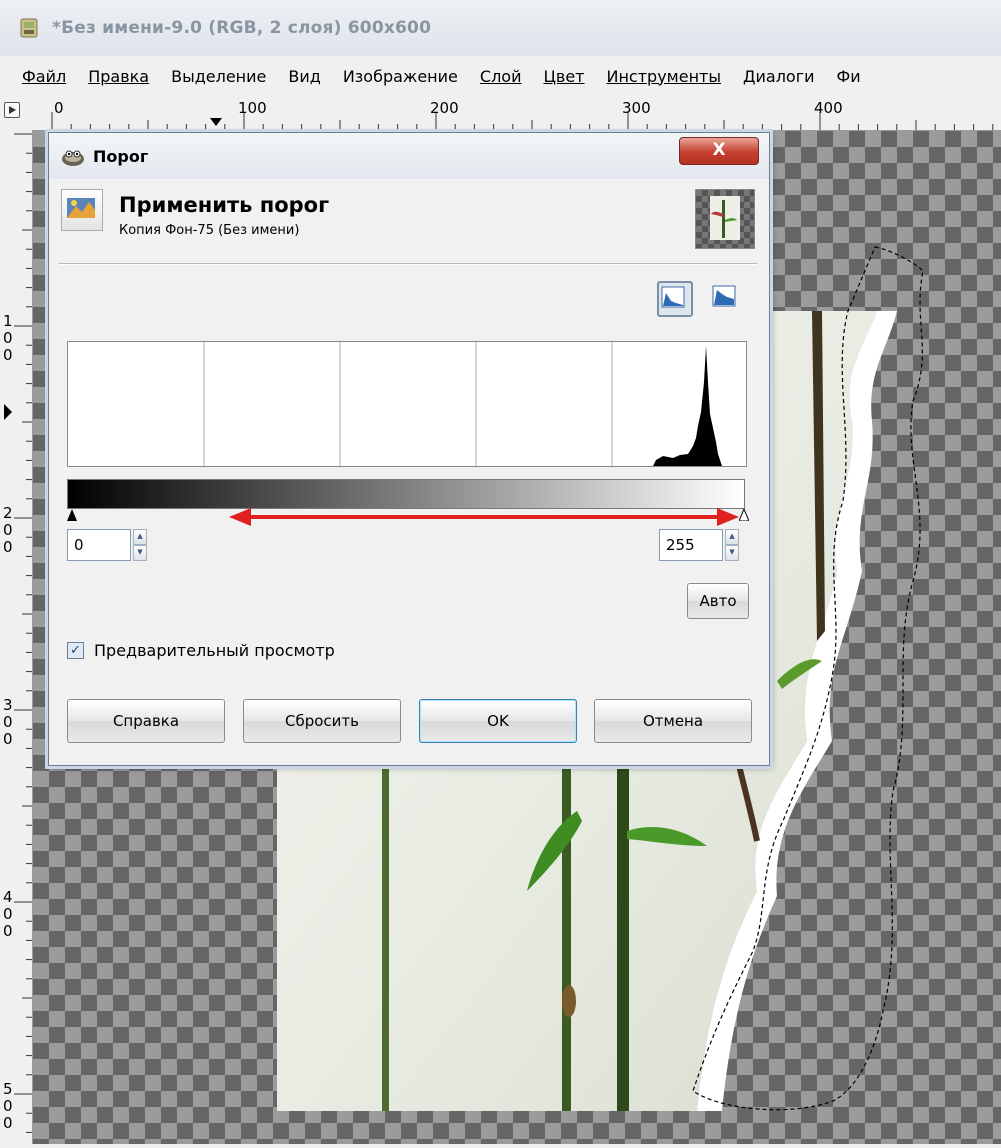 The image size is (1001, 1148). What do you see at coordinates (409, 223) in the screenshot?
I see `dialog-header: Применить порог Копия Фон-75 (Без имени)` at bounding box center [409, 223].